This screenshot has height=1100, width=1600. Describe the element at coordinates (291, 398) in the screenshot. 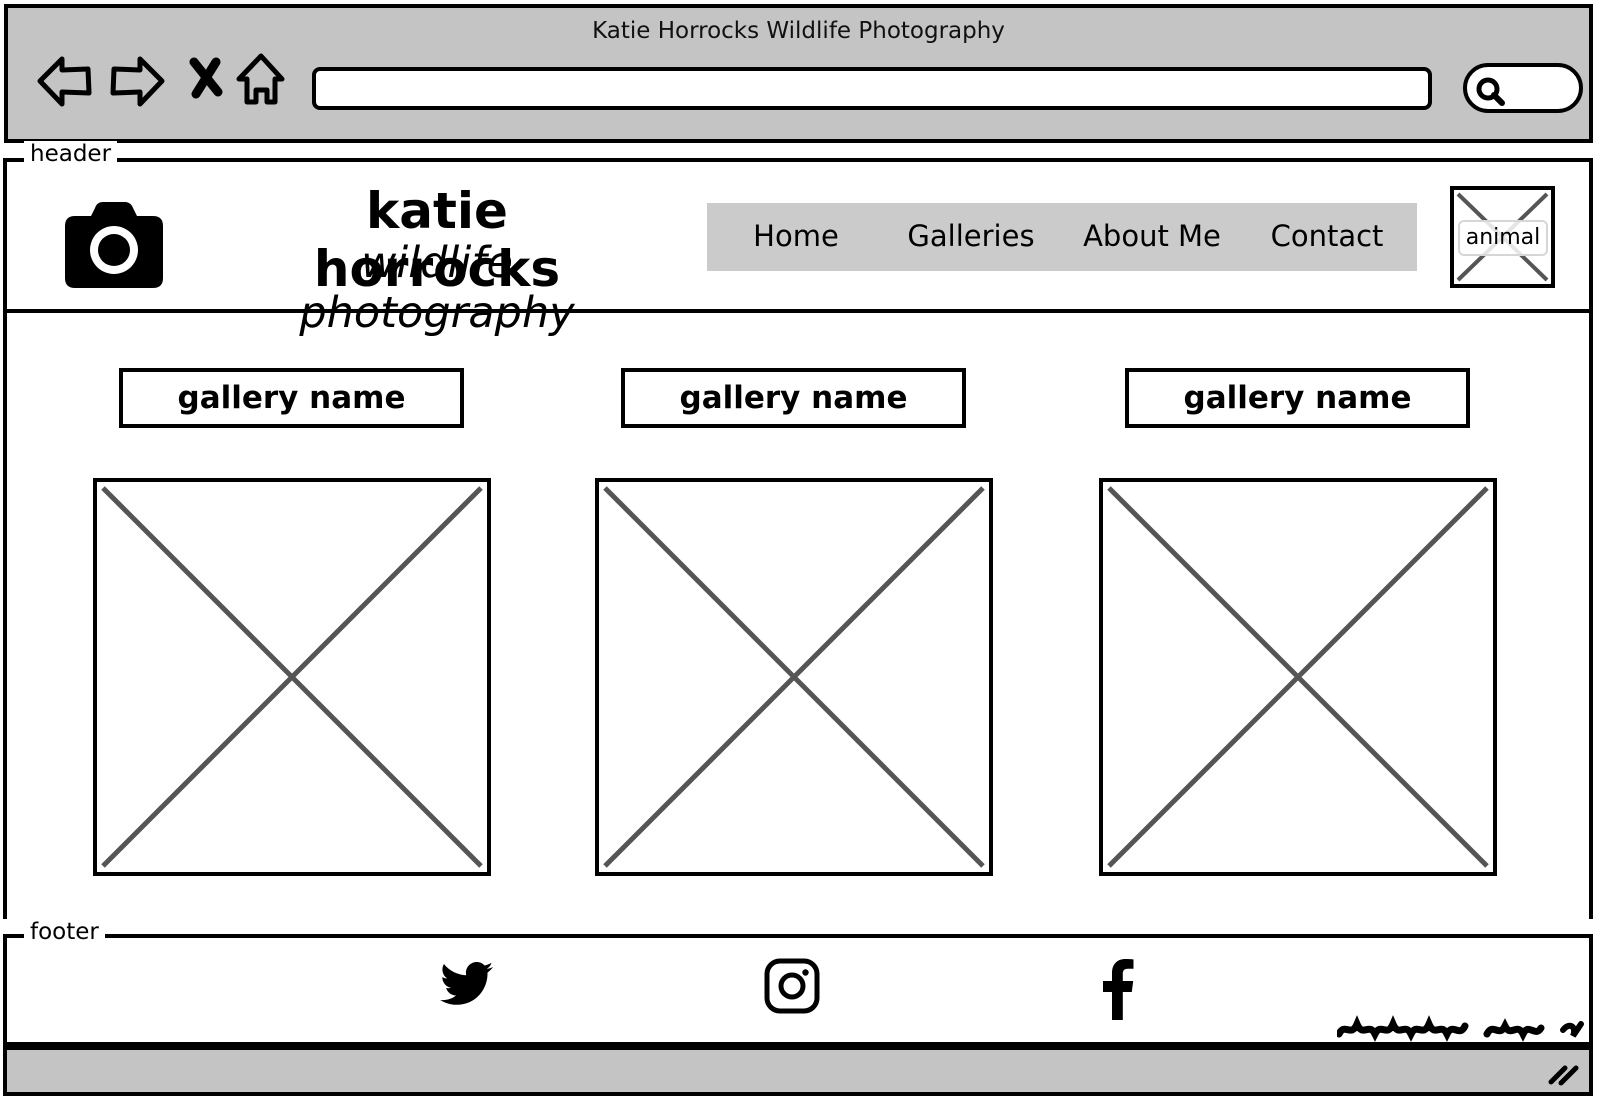

I see `gallery-1-name: gallery name` at that location.